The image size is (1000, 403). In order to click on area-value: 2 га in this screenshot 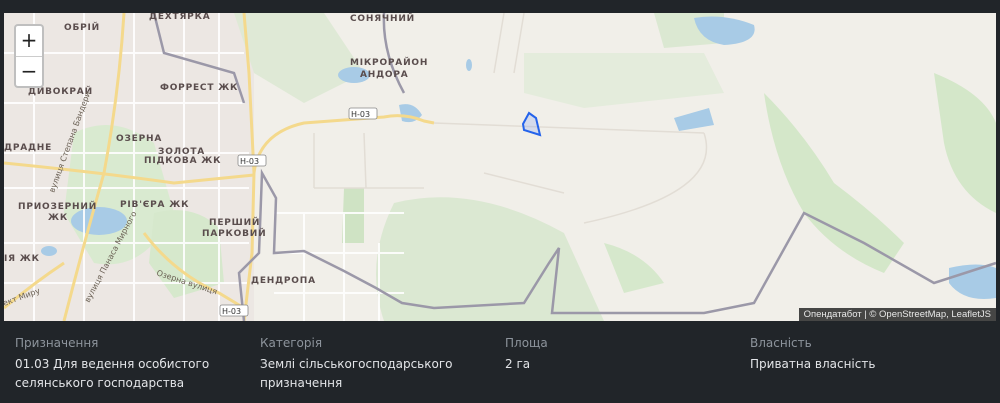, I will do `click(518, 364)`.